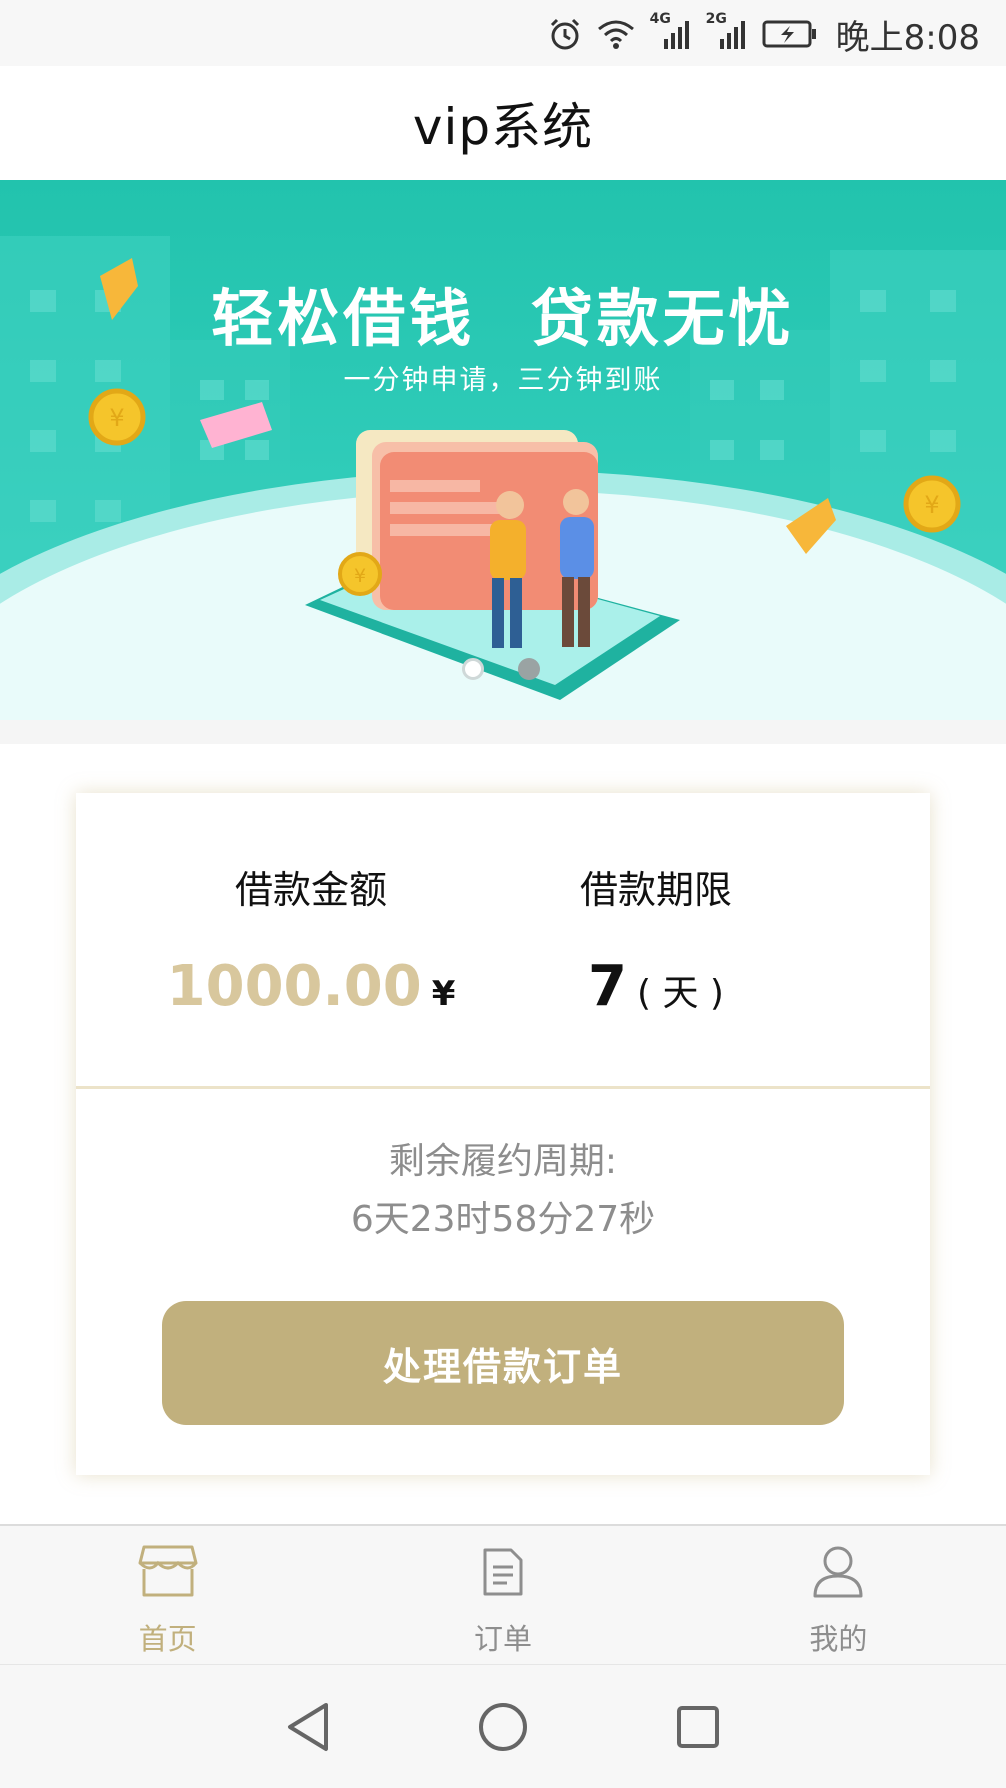 The image size is (1006, 1788). What do you see at coordinates (503, 732) in the screenshot?
I see `banner-gap` at bounding box center [503, 732].